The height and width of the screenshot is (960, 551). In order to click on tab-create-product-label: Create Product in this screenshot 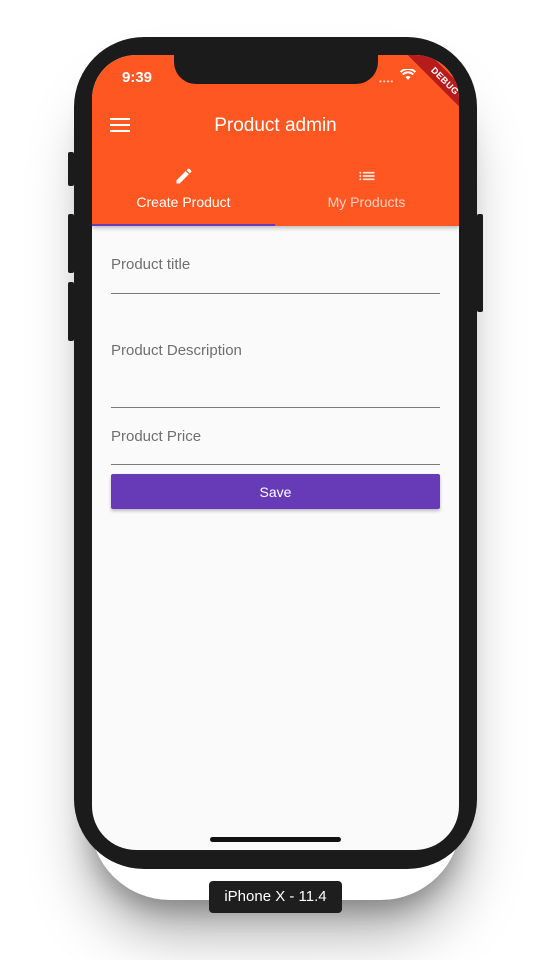, I will do `click(183, 202)`.